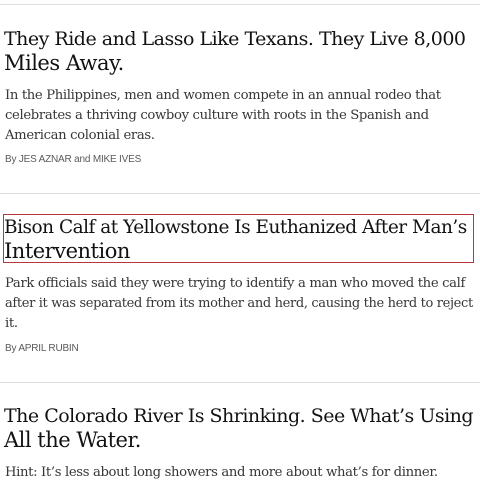  Describe the element at coordinates (72, 440) in the screenshot. I see `story-headline-line: All the Water.` at that location.